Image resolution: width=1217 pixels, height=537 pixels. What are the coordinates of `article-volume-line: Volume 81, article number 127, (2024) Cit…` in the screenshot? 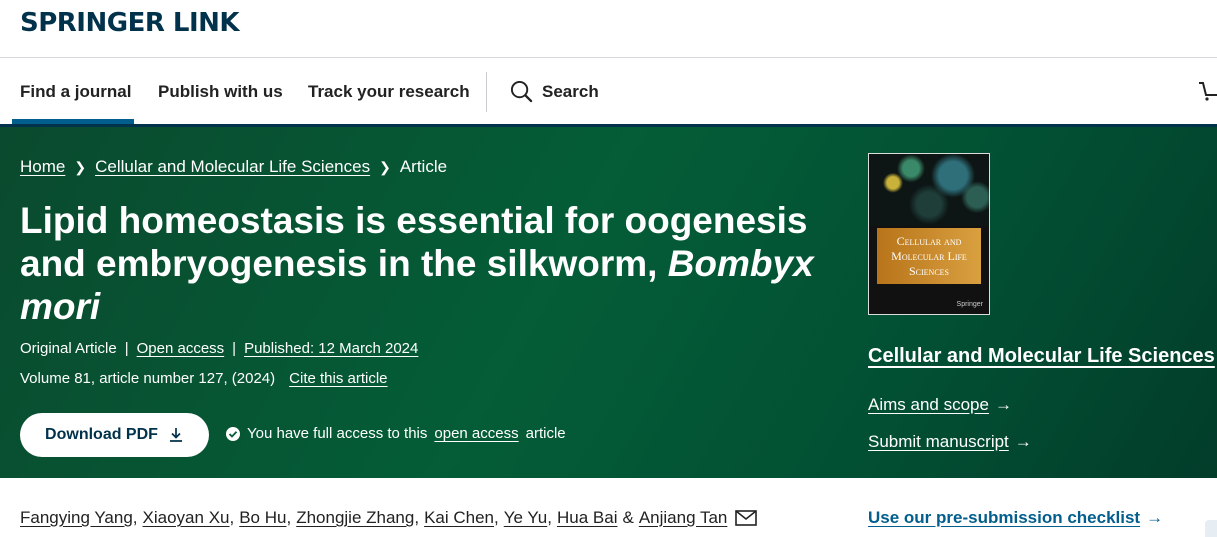 It's located at (204, 378).